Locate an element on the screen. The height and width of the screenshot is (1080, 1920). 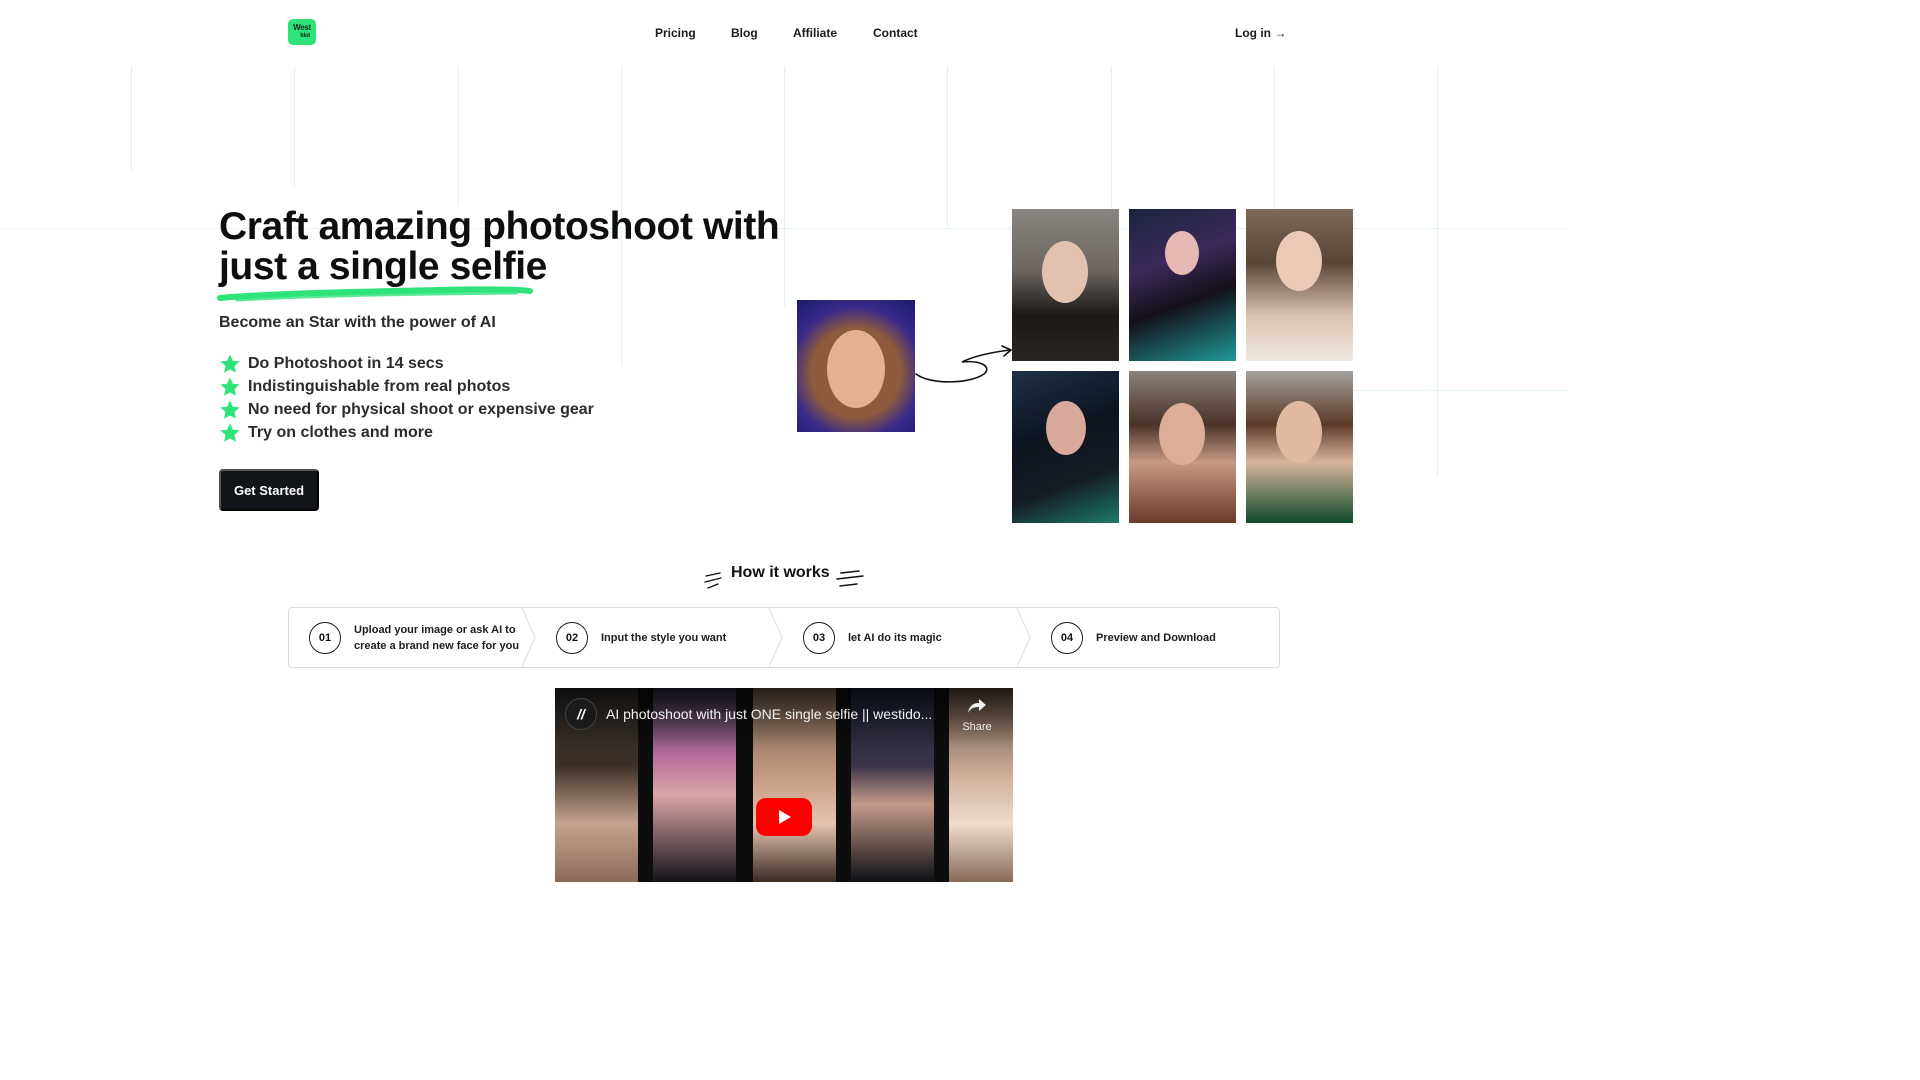
step-number: 04 is located at coordinates (1067, 637).